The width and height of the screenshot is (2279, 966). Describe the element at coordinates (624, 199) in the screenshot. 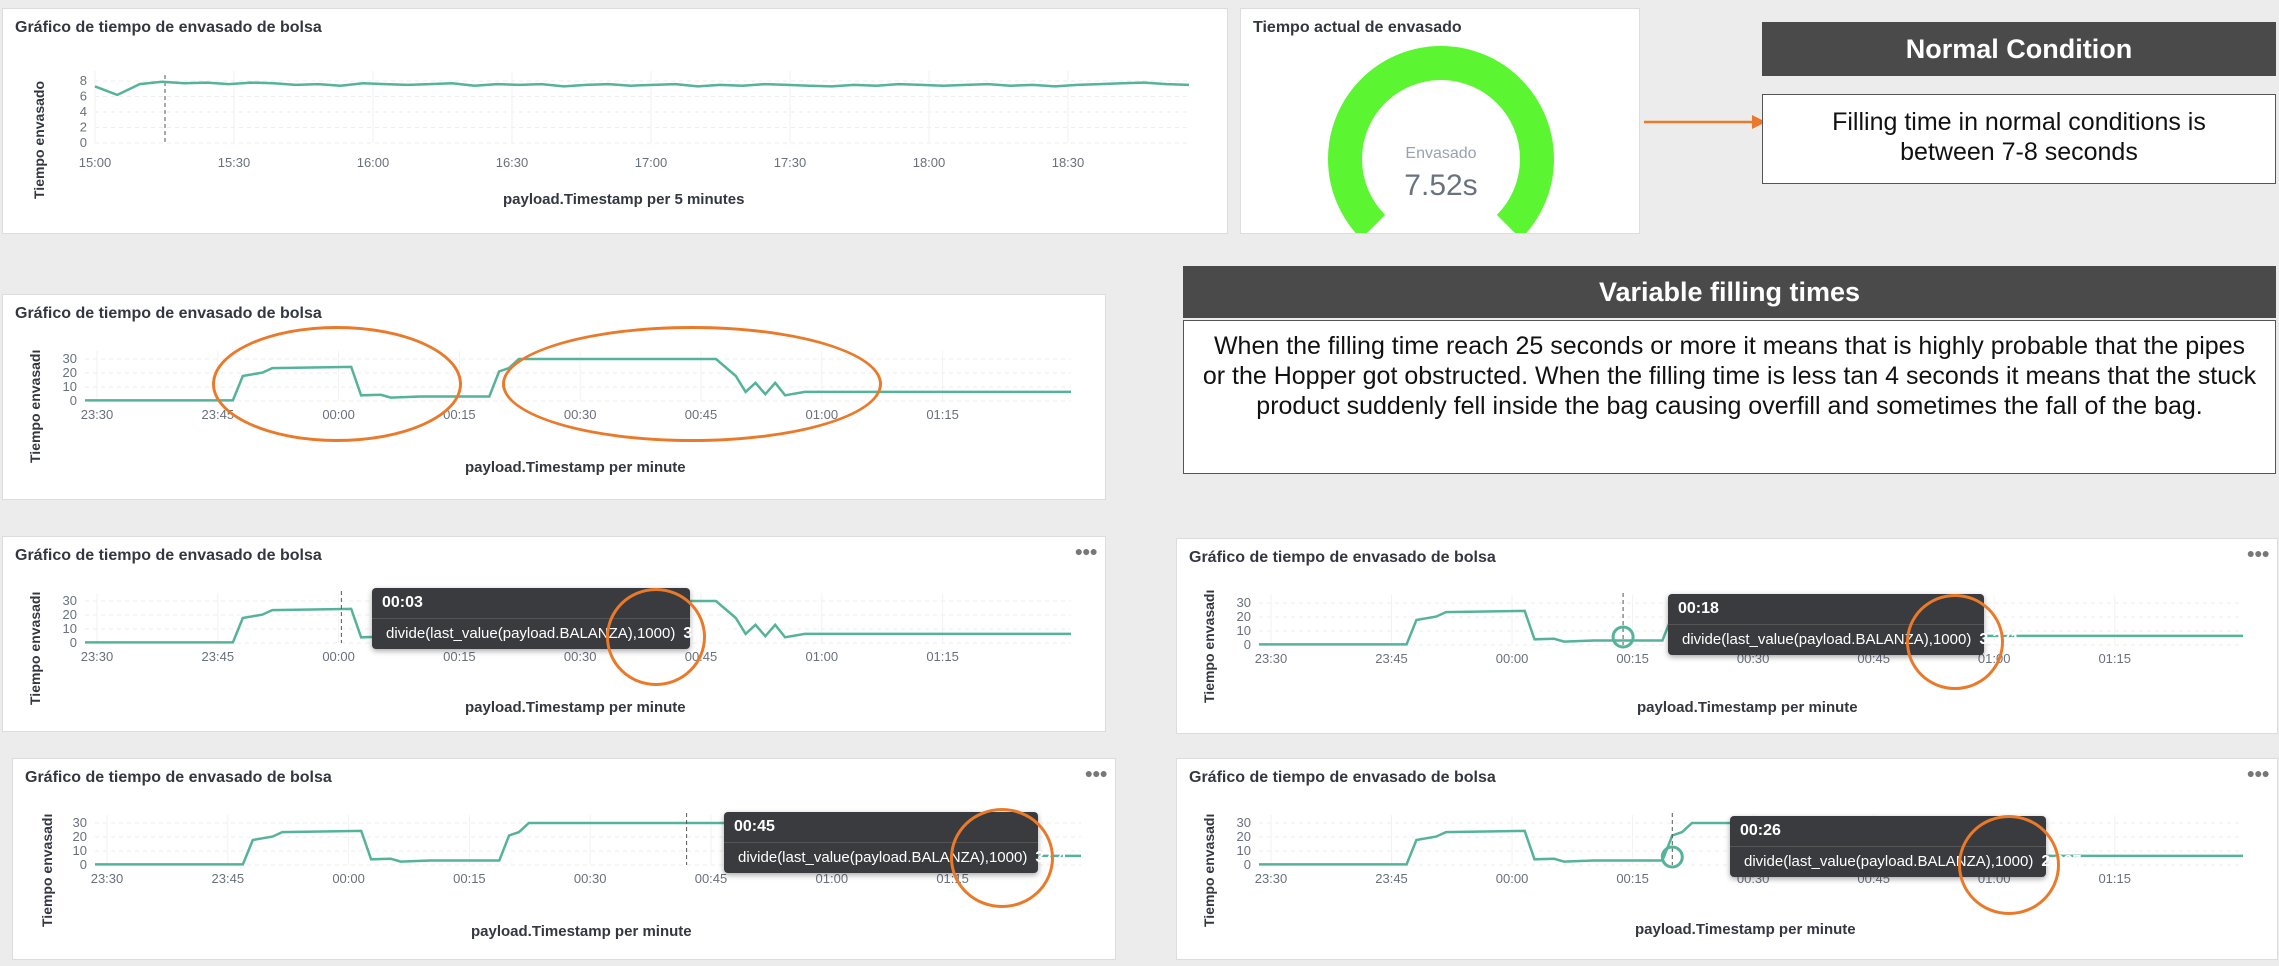

I see `x-axis-label: payload.Timestamp per 5 minutes` at that location.